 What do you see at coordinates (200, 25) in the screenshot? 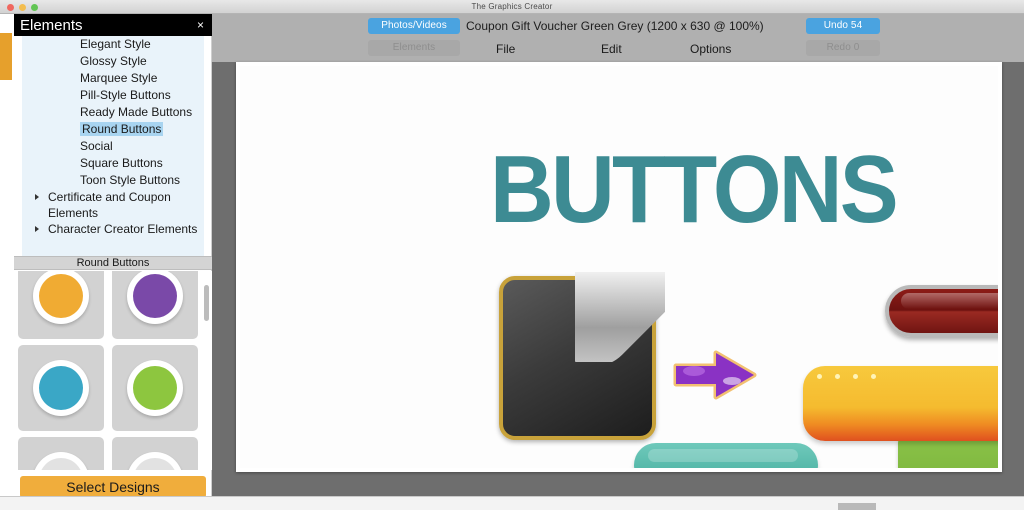
I see `close-icon: ×` at bounding box center [200, 25].